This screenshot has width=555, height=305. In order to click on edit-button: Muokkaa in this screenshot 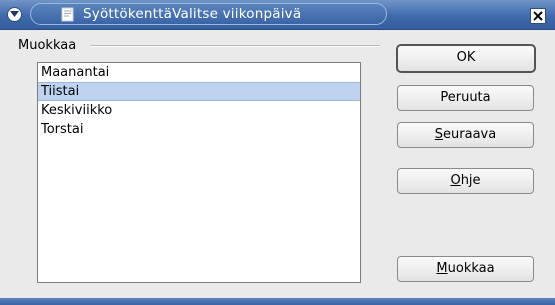, I will do `click(465, 269)`.